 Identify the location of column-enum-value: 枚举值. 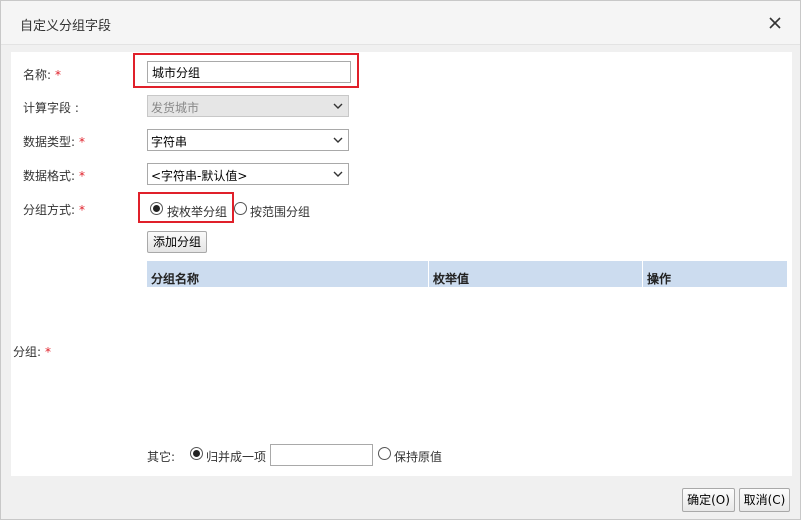
(451, 279).